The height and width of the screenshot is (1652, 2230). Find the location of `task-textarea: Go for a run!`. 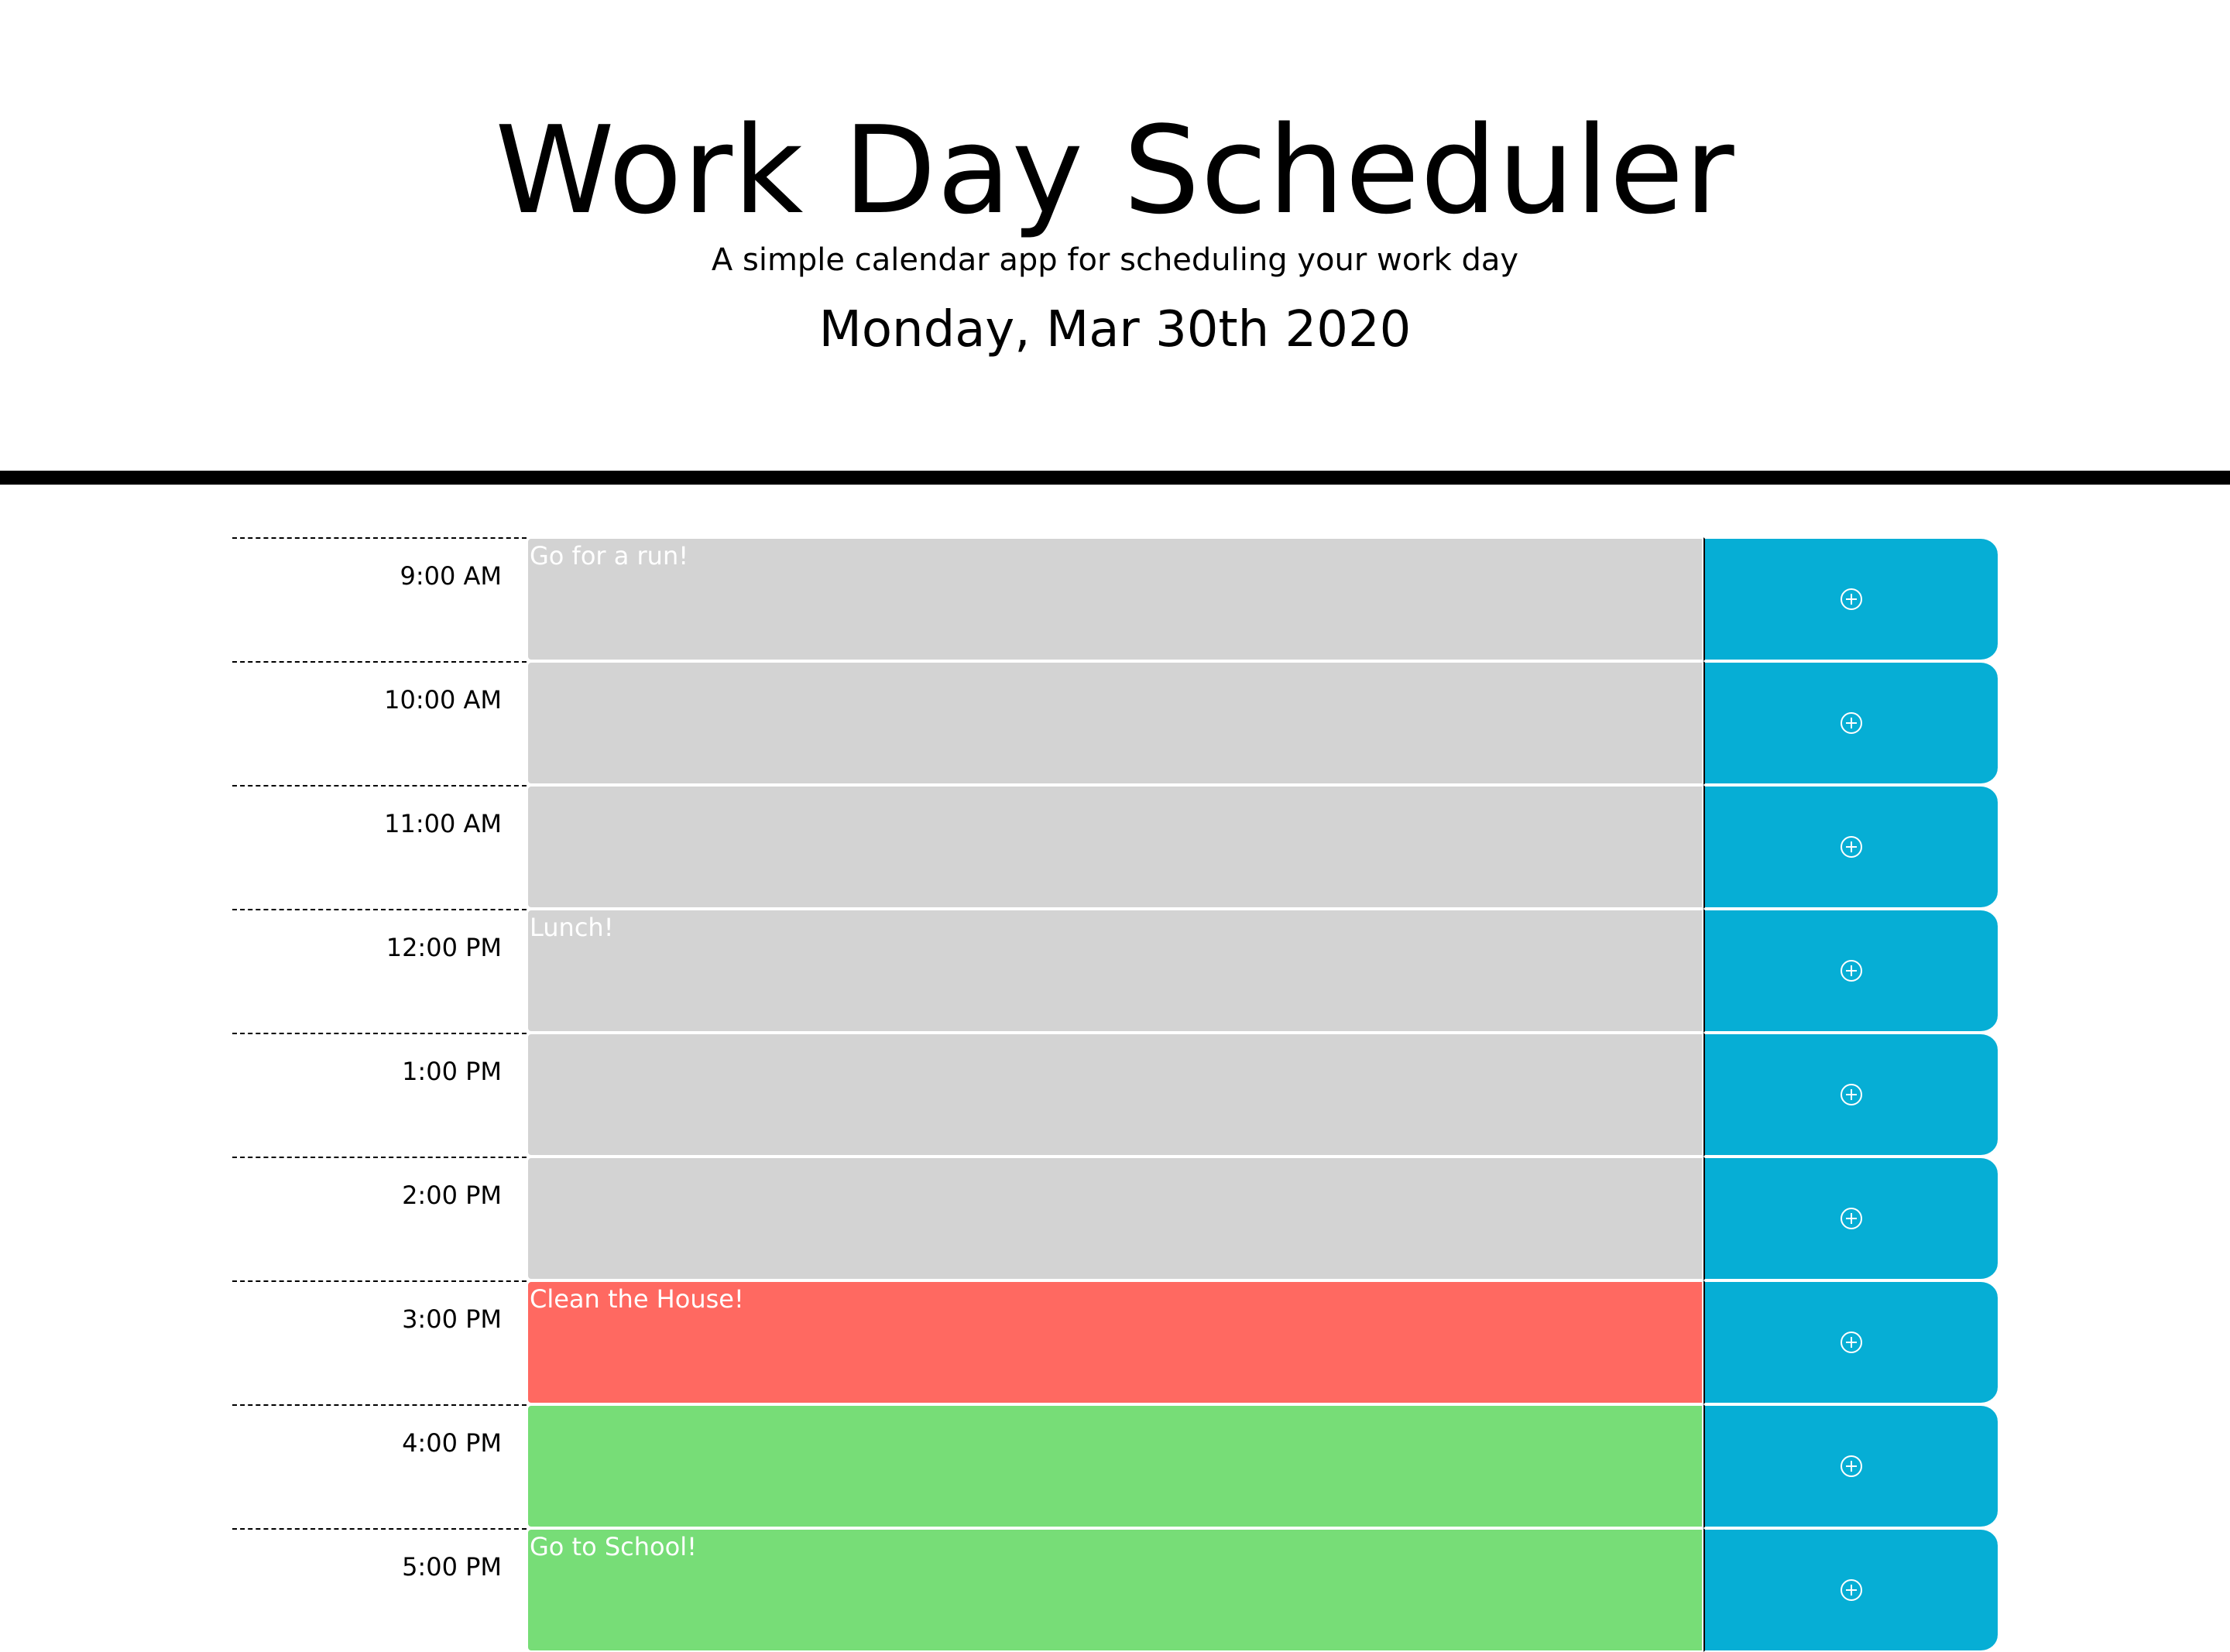

task-textarea: Go for a run! is located at coordinates (1115, 599).